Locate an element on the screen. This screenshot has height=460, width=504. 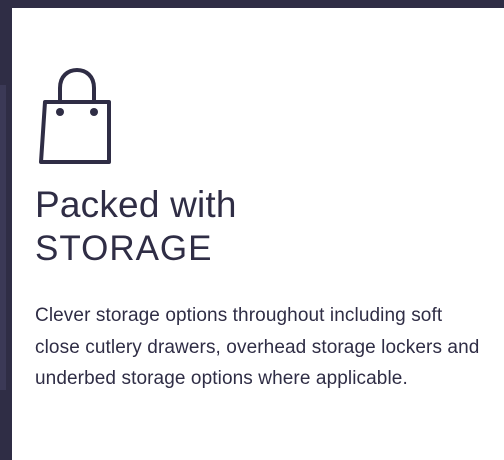
shopping-bag-icon is located at coordinates (77, 115).